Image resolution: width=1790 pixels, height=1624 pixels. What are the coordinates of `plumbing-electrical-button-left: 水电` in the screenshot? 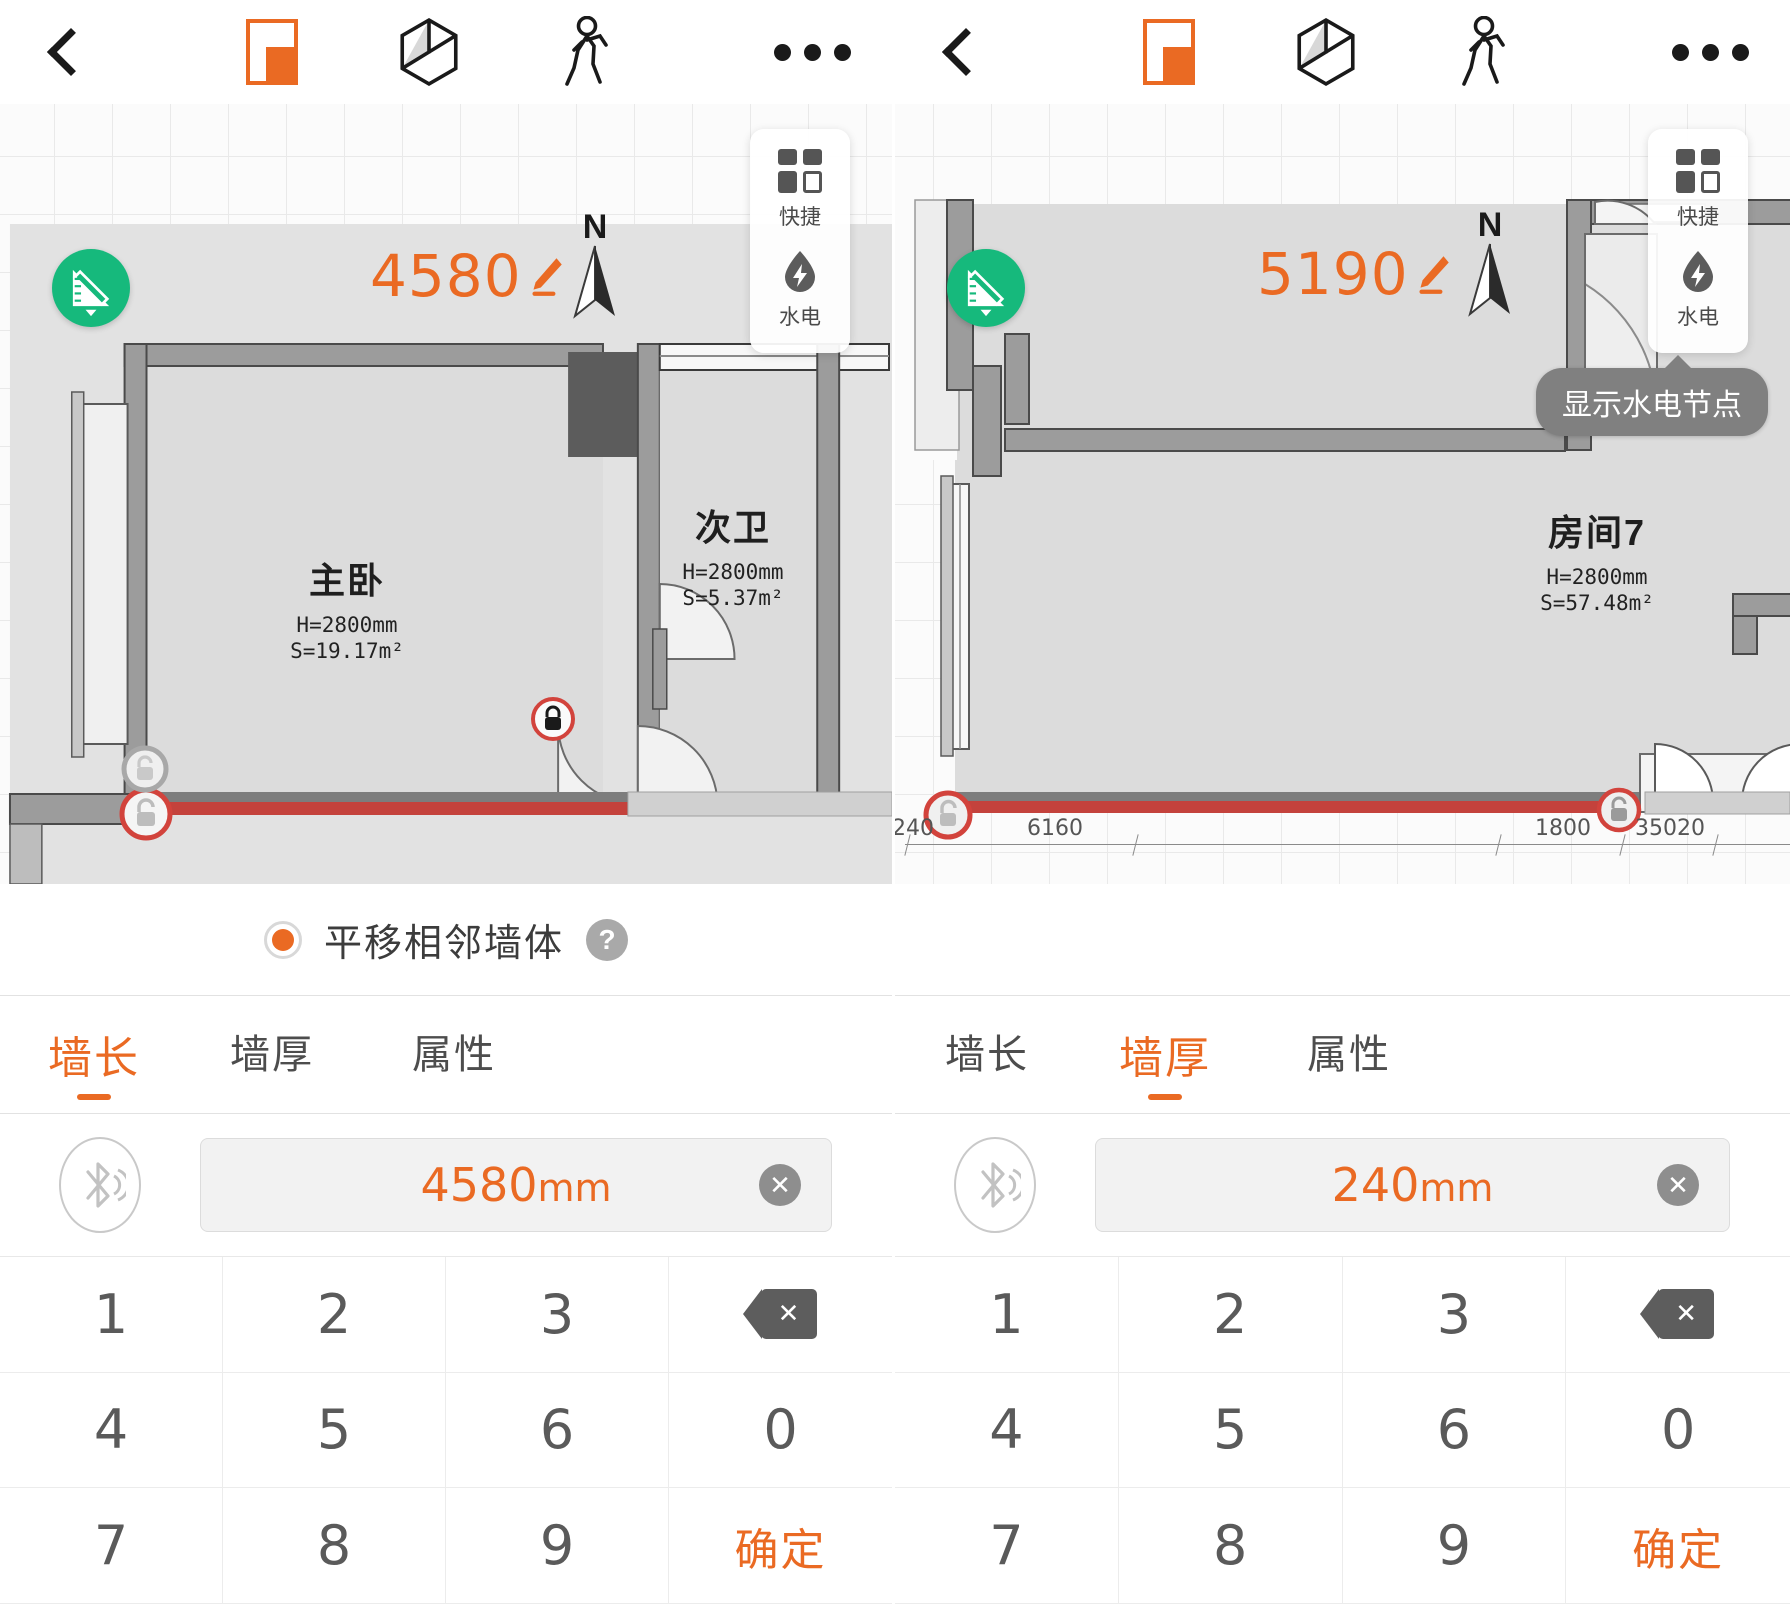 It's located at (800, 291).